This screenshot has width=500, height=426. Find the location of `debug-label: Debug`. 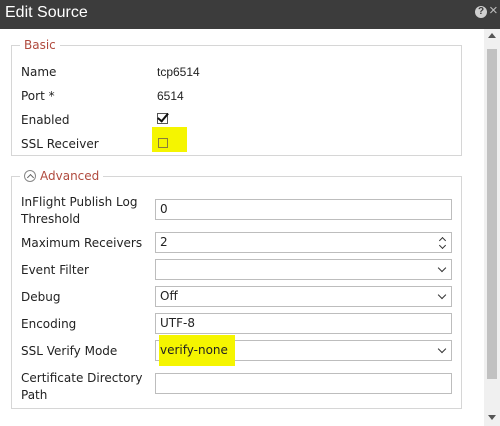

debug-label: Debug is located at coordinates (41, 297).